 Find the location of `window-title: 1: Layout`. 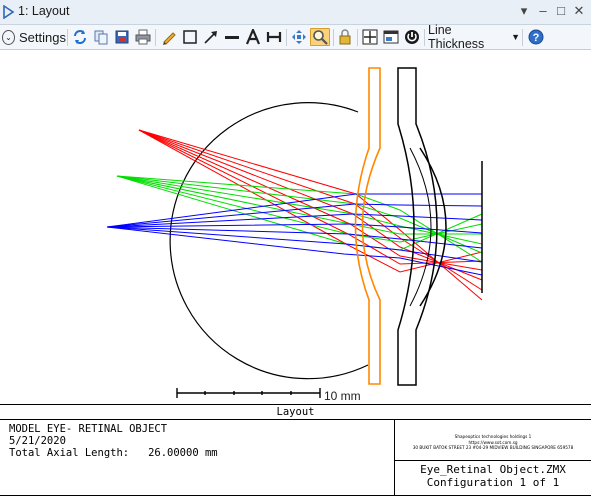

window-title: 1: Layout is located at coordinates (44, 11).